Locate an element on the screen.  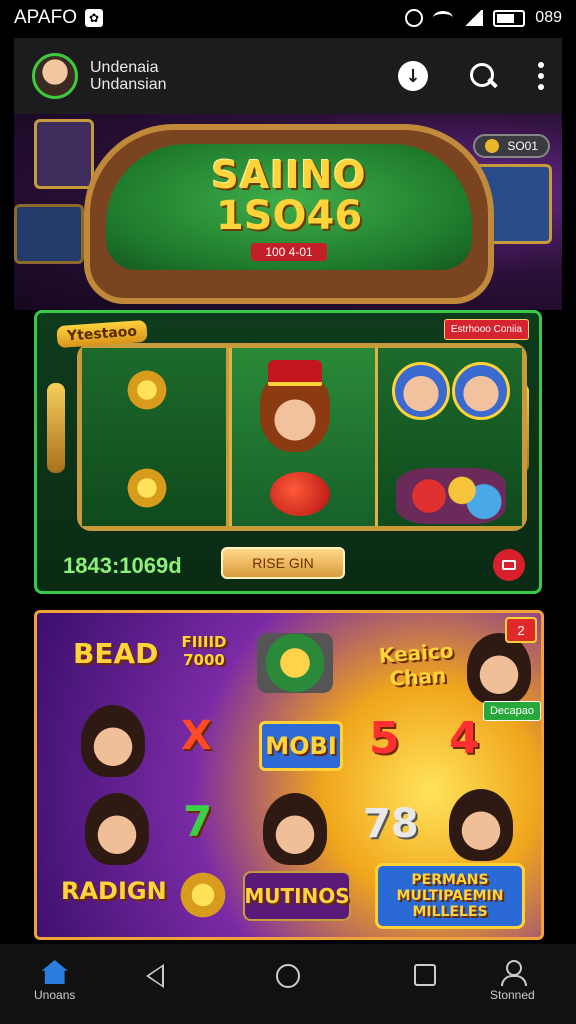
record-button is located at coordinates (509, 565).